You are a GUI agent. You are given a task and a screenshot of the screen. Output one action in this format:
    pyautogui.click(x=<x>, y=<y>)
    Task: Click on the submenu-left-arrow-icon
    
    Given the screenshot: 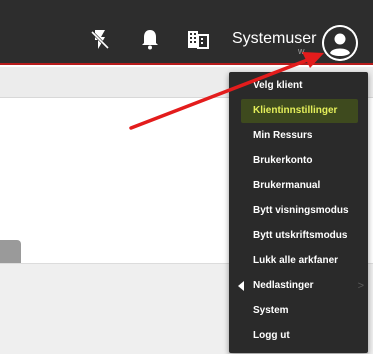 What is the action you would take?
    pyautogui.click(x=241, y=286)
    